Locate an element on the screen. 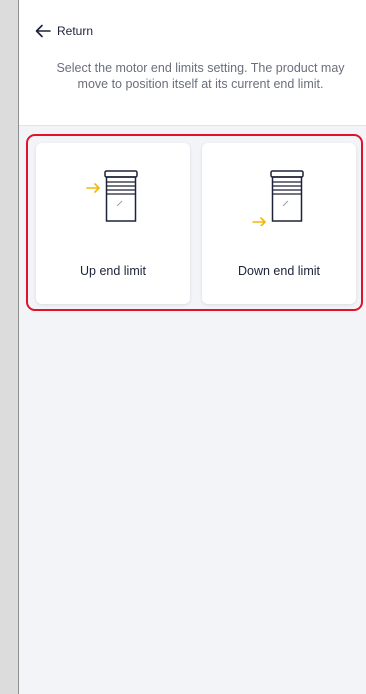  down-end-limit-card: Down end limit is located at coordinates (279, 223).